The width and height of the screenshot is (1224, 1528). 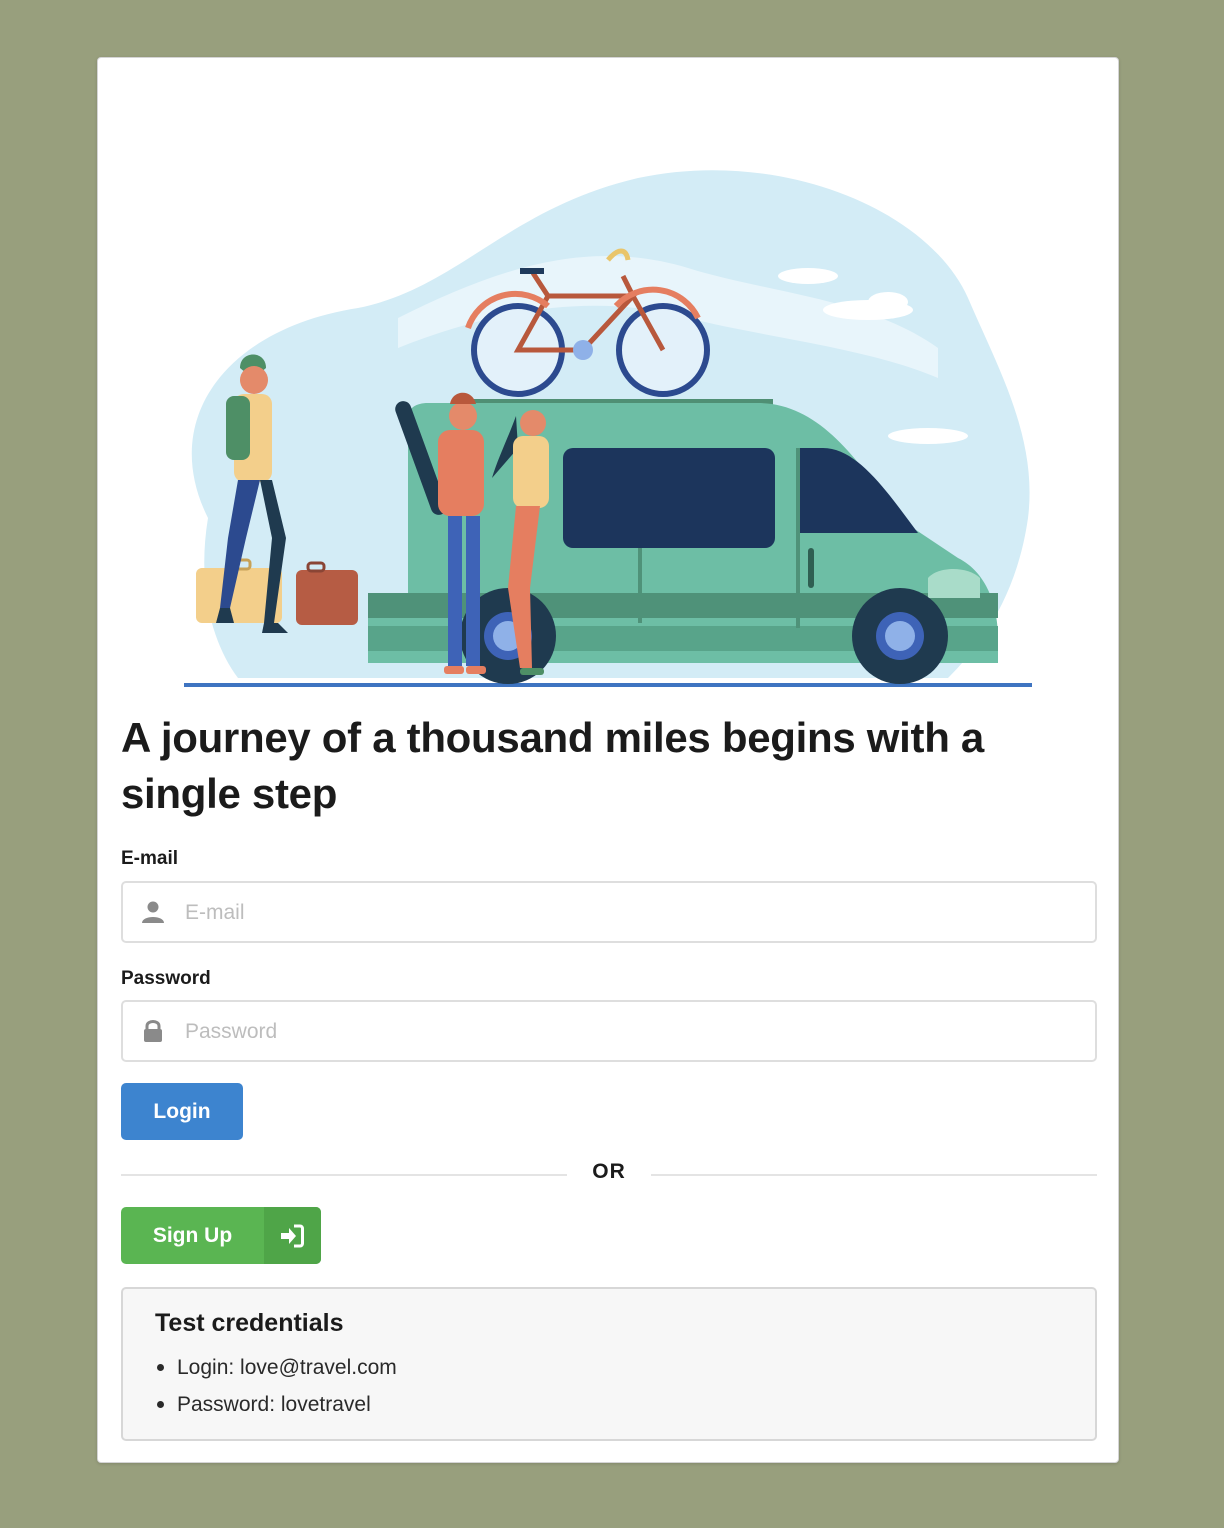 I want to click on test-credentials-title: Test credentials, so click(x=249, y=1323).